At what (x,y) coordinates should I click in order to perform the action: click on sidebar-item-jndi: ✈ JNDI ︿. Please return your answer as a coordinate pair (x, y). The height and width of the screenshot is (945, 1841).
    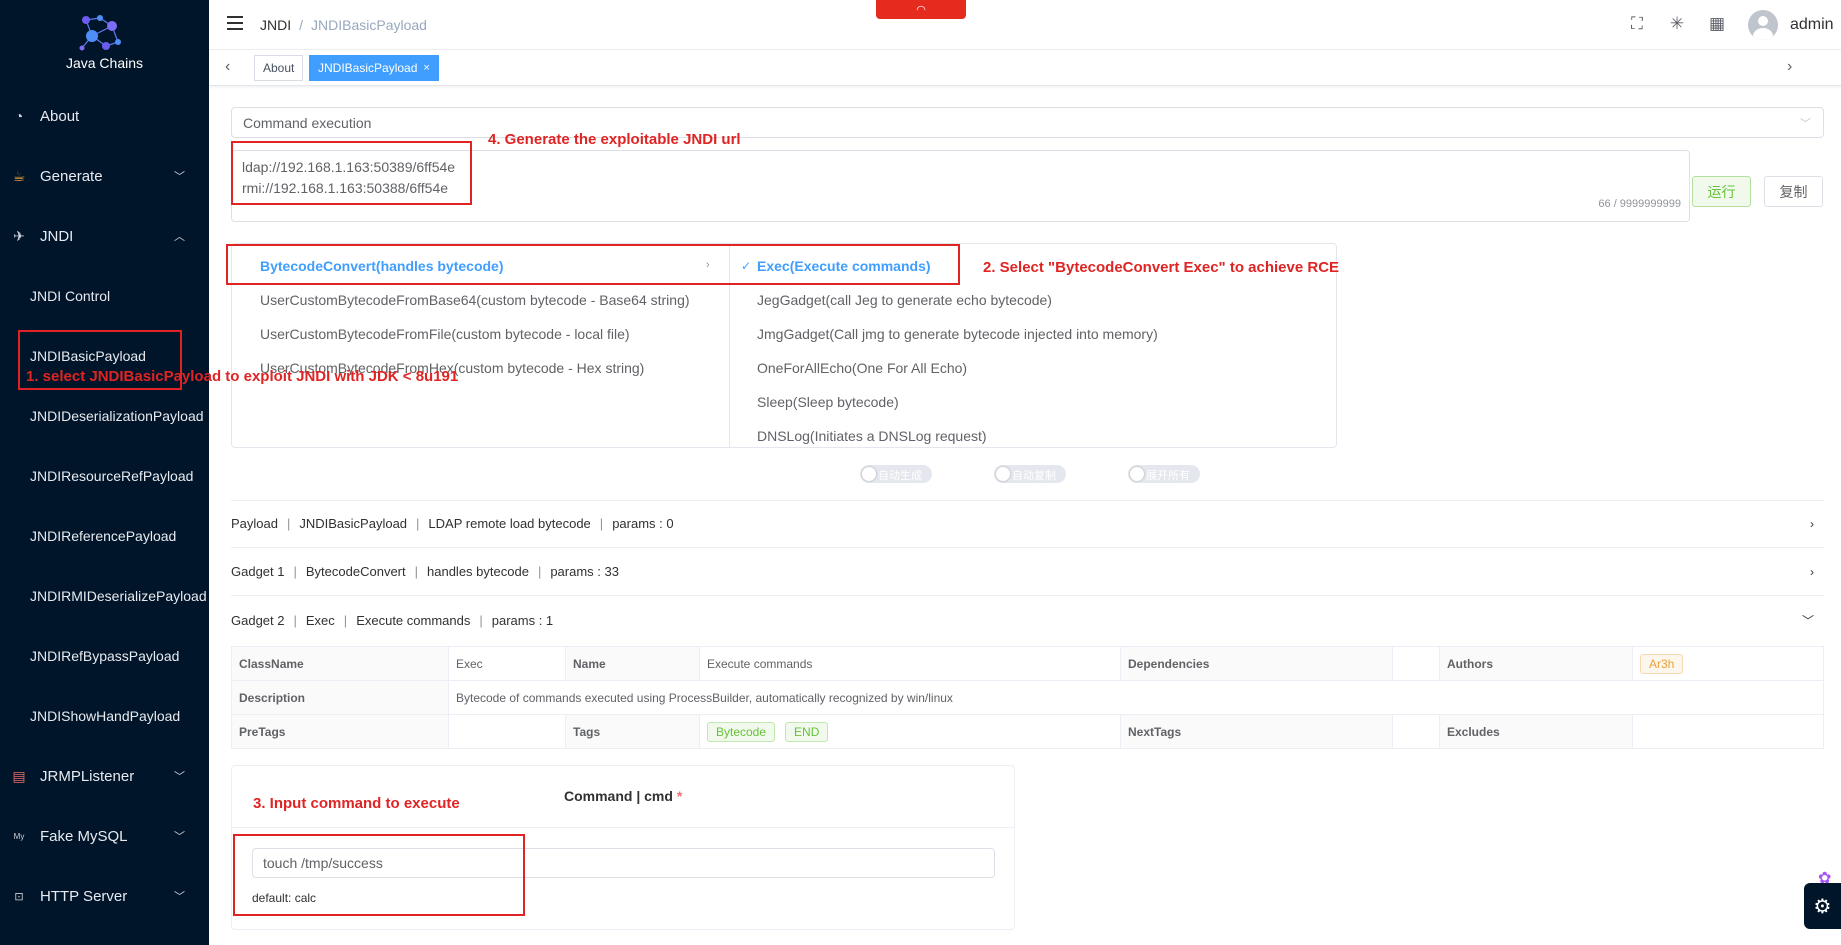
    Looking at the image, I should click on (104, 236).